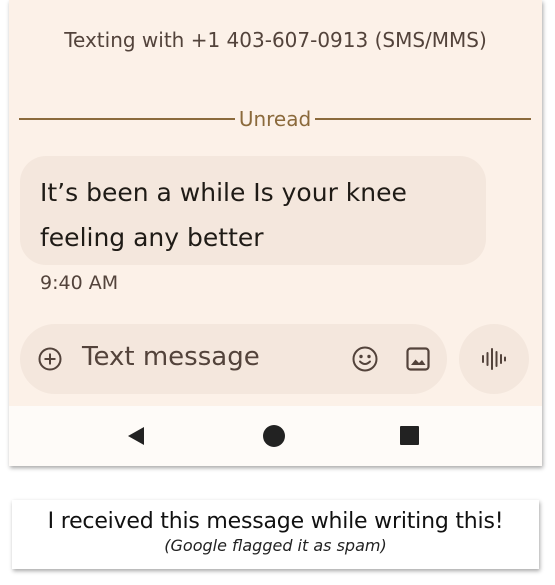 The height and width of the screenshot is (585, 555). I want to click on divider-line-right, so click(423, 119).